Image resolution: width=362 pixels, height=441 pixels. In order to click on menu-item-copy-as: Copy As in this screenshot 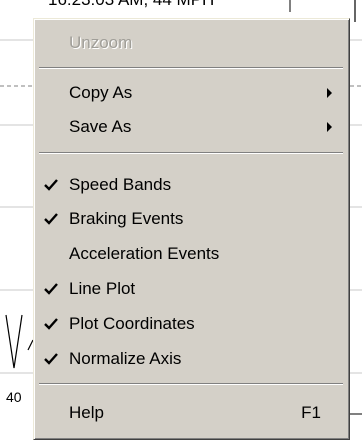, I will do `click(191, 93)`.